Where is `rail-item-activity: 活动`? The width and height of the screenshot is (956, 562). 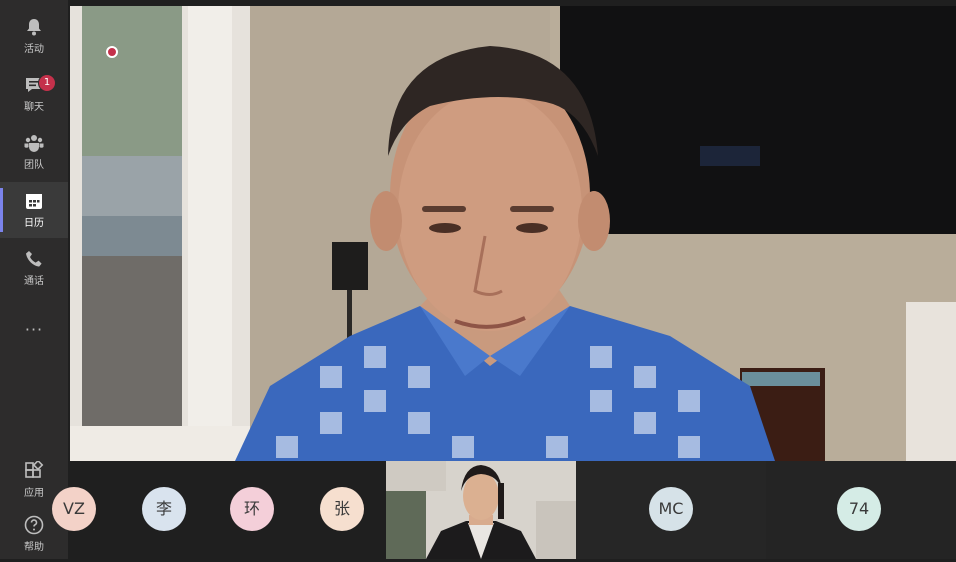 rail-item-activity: 活动 is located at coordinates (34, 36).